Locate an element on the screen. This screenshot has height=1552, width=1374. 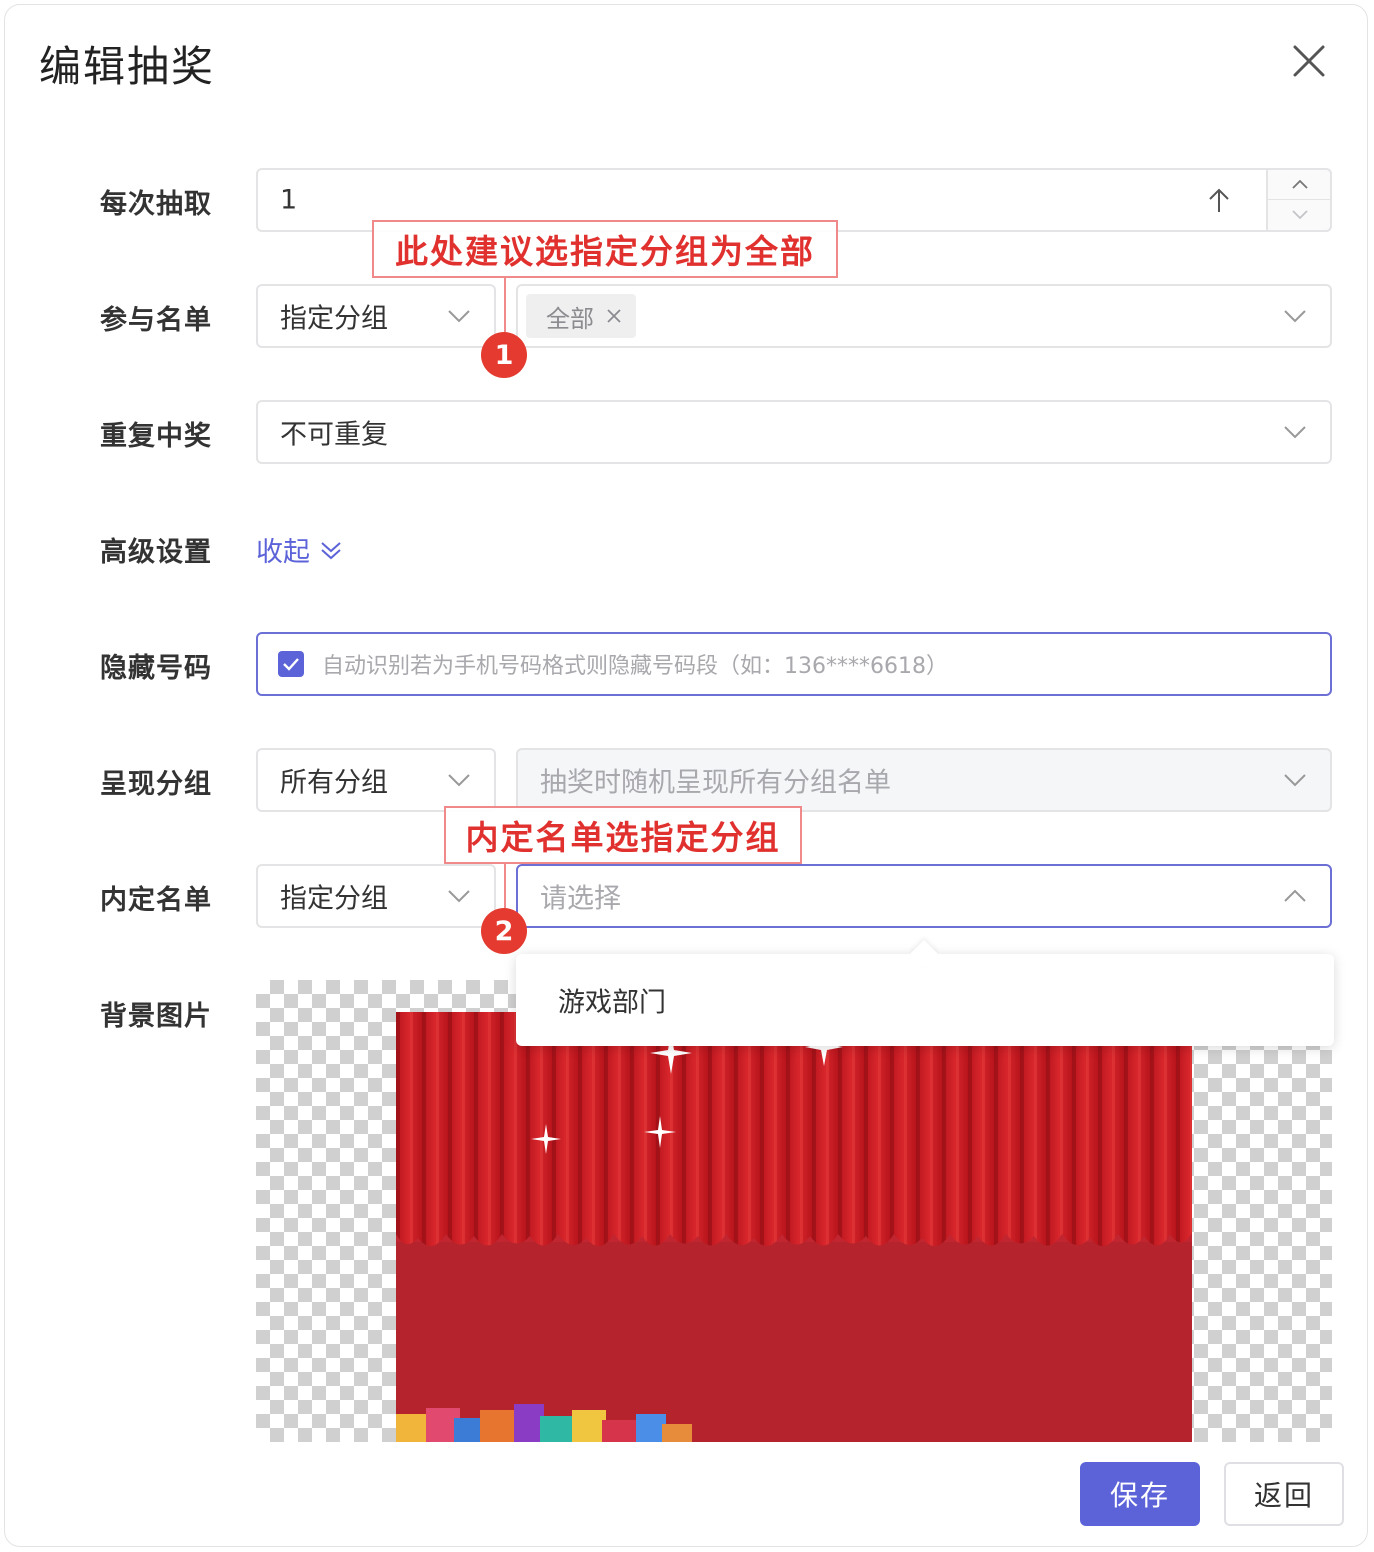
stepper-decrease-button is located at coordinates (1299, 215).